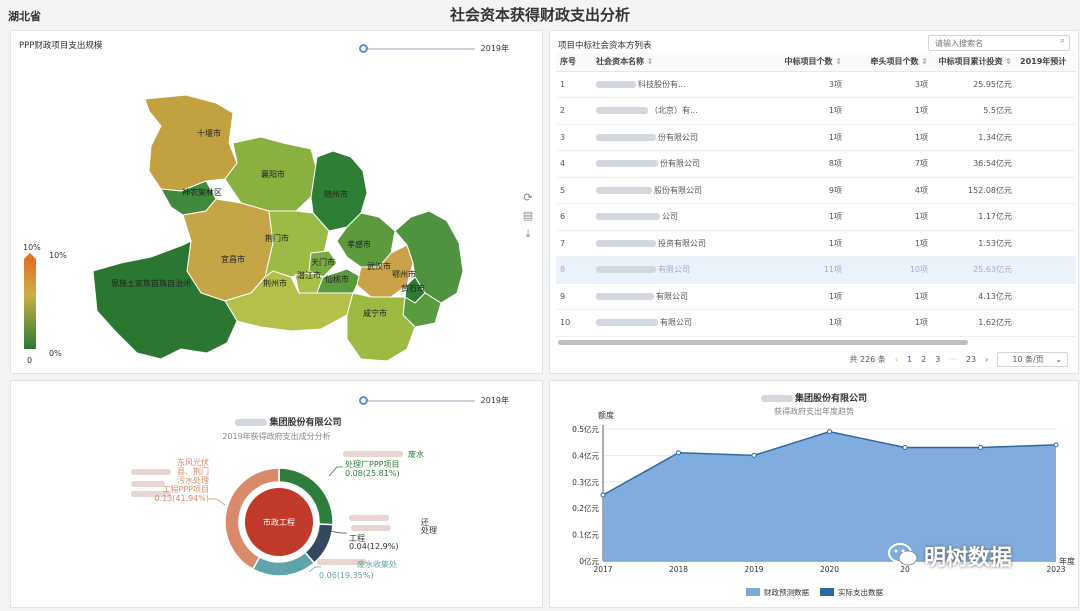 The width and height of the screenshot is (1080, 611). Describe the element at coordinates (923, 359) in the screenshot. I see `page-button: 2` at that location.